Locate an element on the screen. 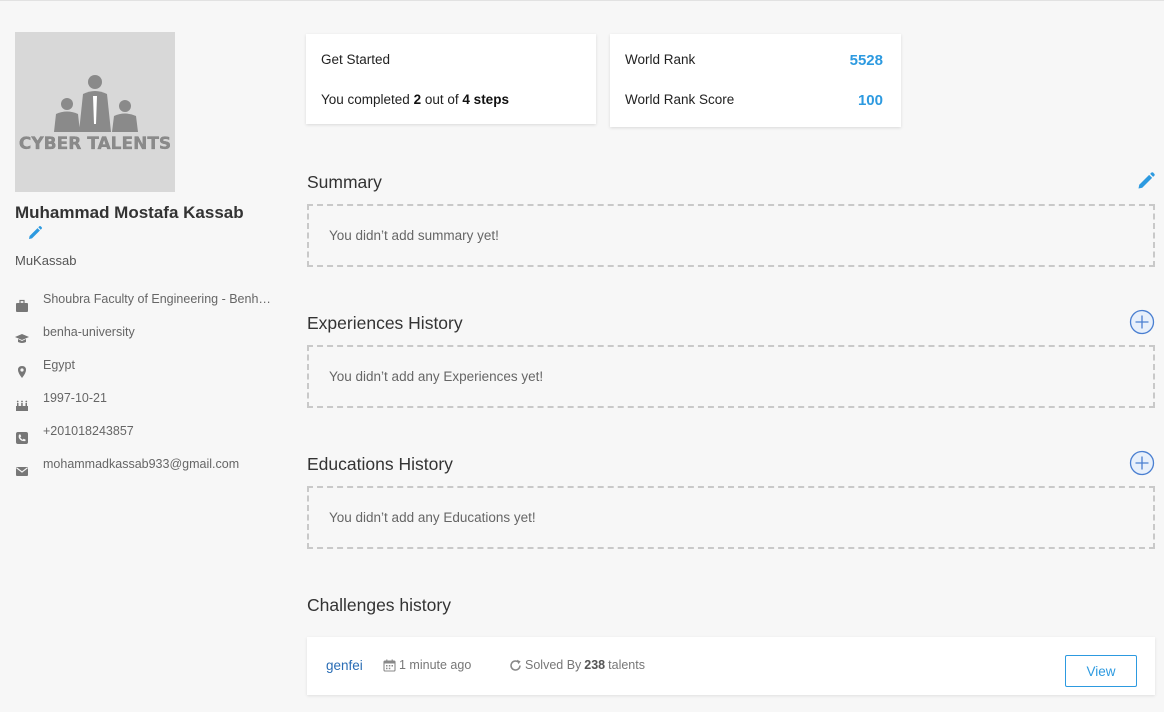 The width and height of the screenshot is (1164, 712). solved-count-value: 238 is located at coordinates (595, 665).